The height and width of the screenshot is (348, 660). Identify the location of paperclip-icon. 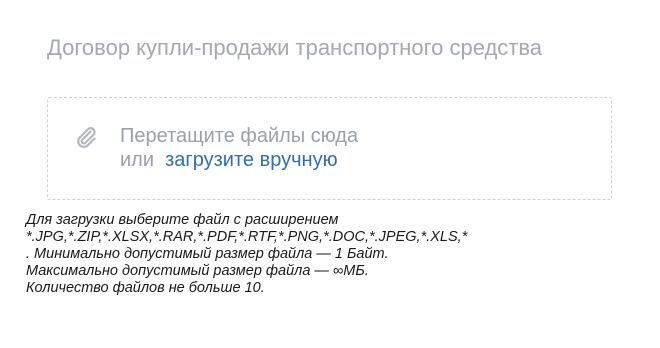
(86, 137).